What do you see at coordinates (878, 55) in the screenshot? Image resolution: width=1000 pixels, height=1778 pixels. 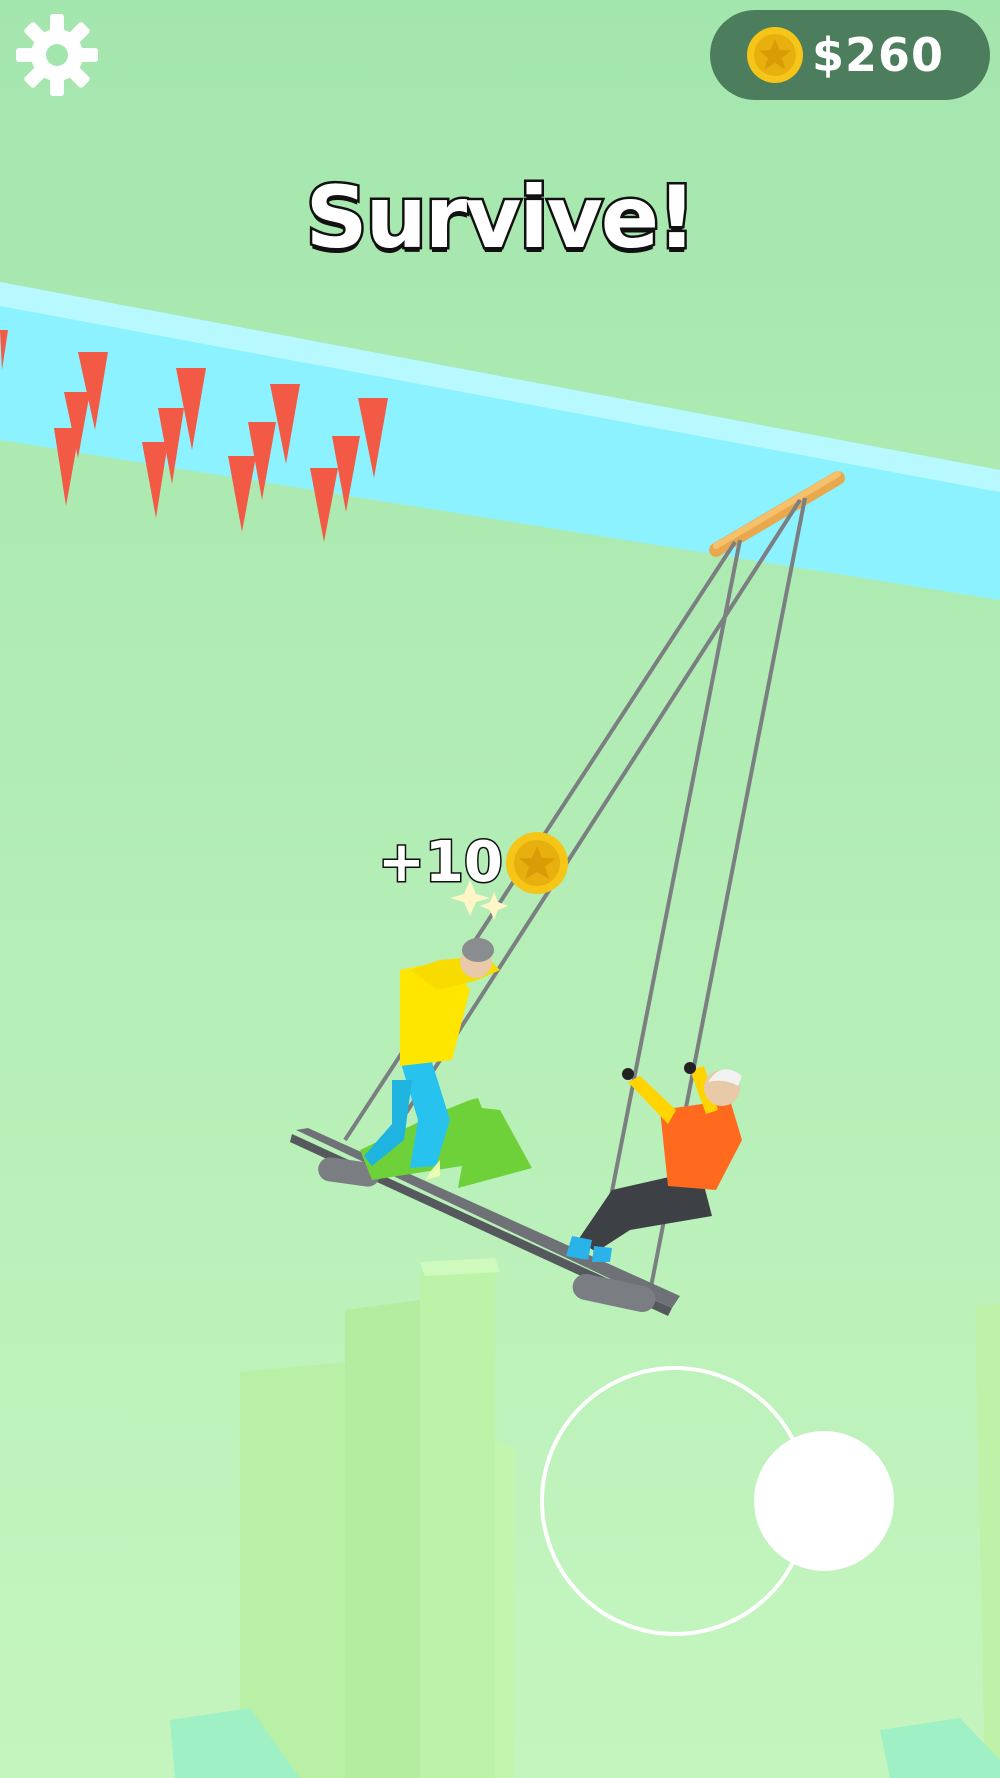 I see `coin-amount: $260` at bounding box center [878, 55].